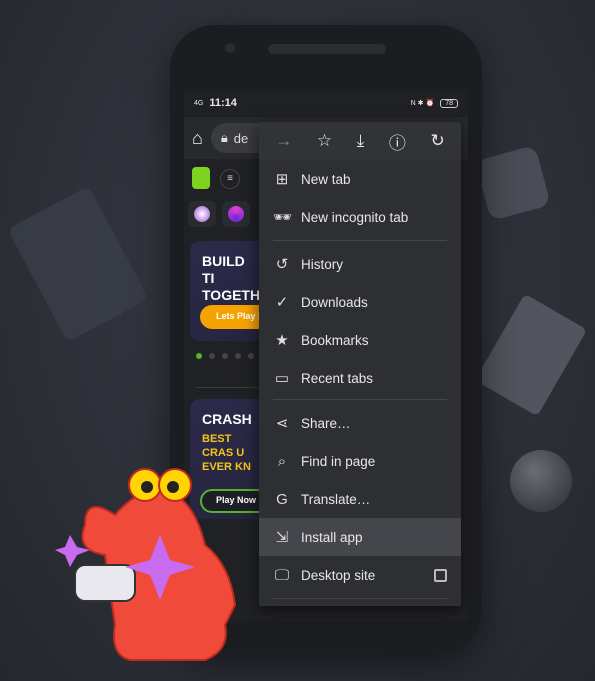  I want to click on menu-item-new-tab: ⊞ New tab, so click(360, 179).